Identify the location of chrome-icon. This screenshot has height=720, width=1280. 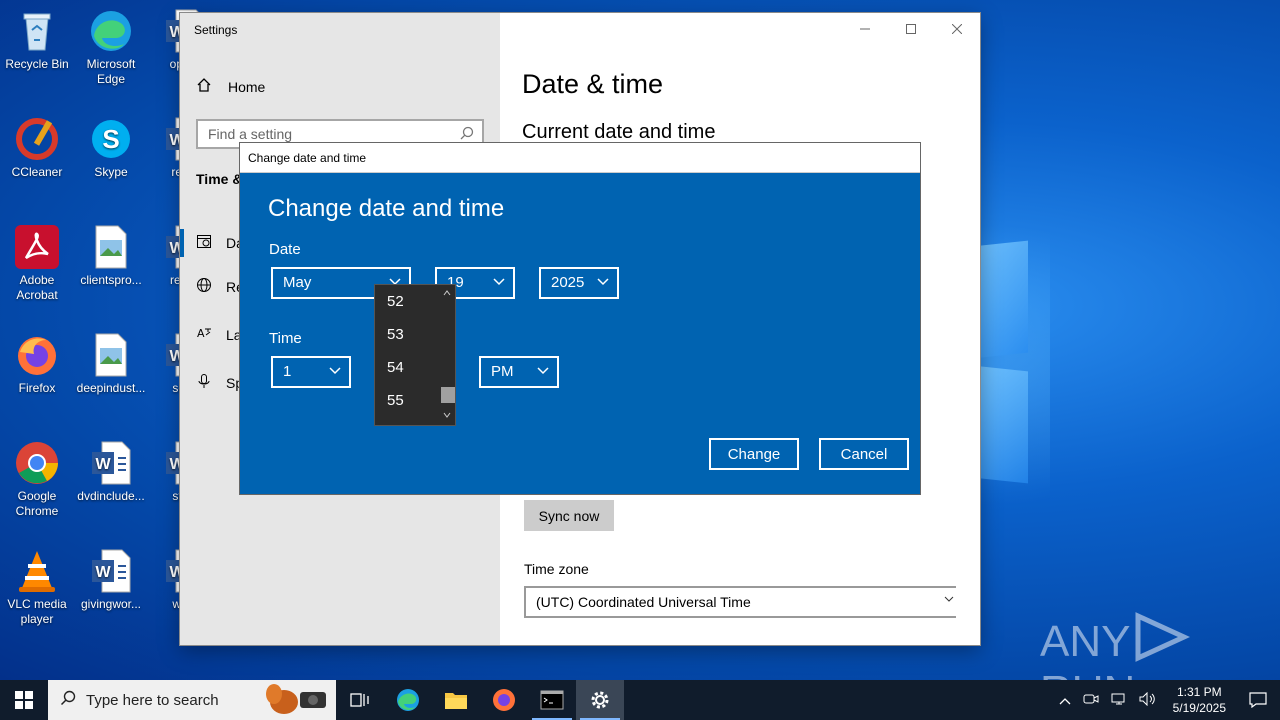
(37, 463).